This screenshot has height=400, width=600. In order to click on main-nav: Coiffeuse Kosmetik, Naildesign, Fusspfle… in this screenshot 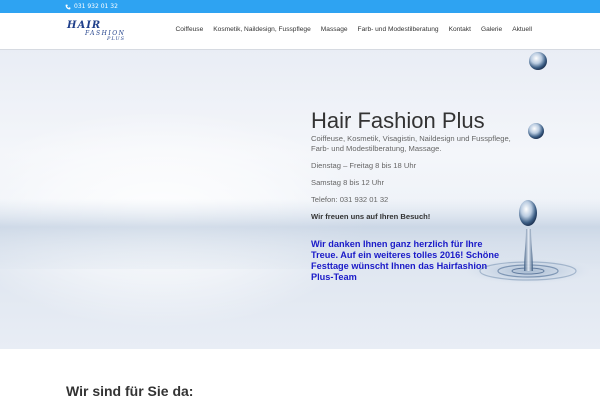, I will do `click(354, 29)`.